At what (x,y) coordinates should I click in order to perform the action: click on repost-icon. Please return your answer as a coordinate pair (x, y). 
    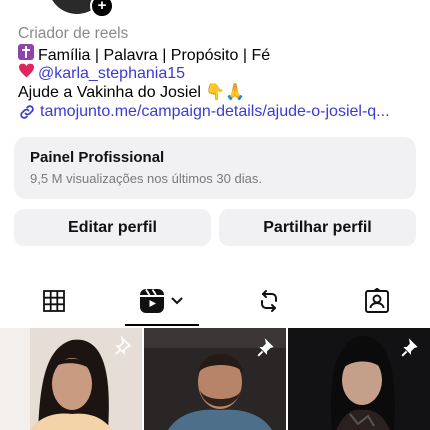
    Looking at the image, I should click on (269, 301).